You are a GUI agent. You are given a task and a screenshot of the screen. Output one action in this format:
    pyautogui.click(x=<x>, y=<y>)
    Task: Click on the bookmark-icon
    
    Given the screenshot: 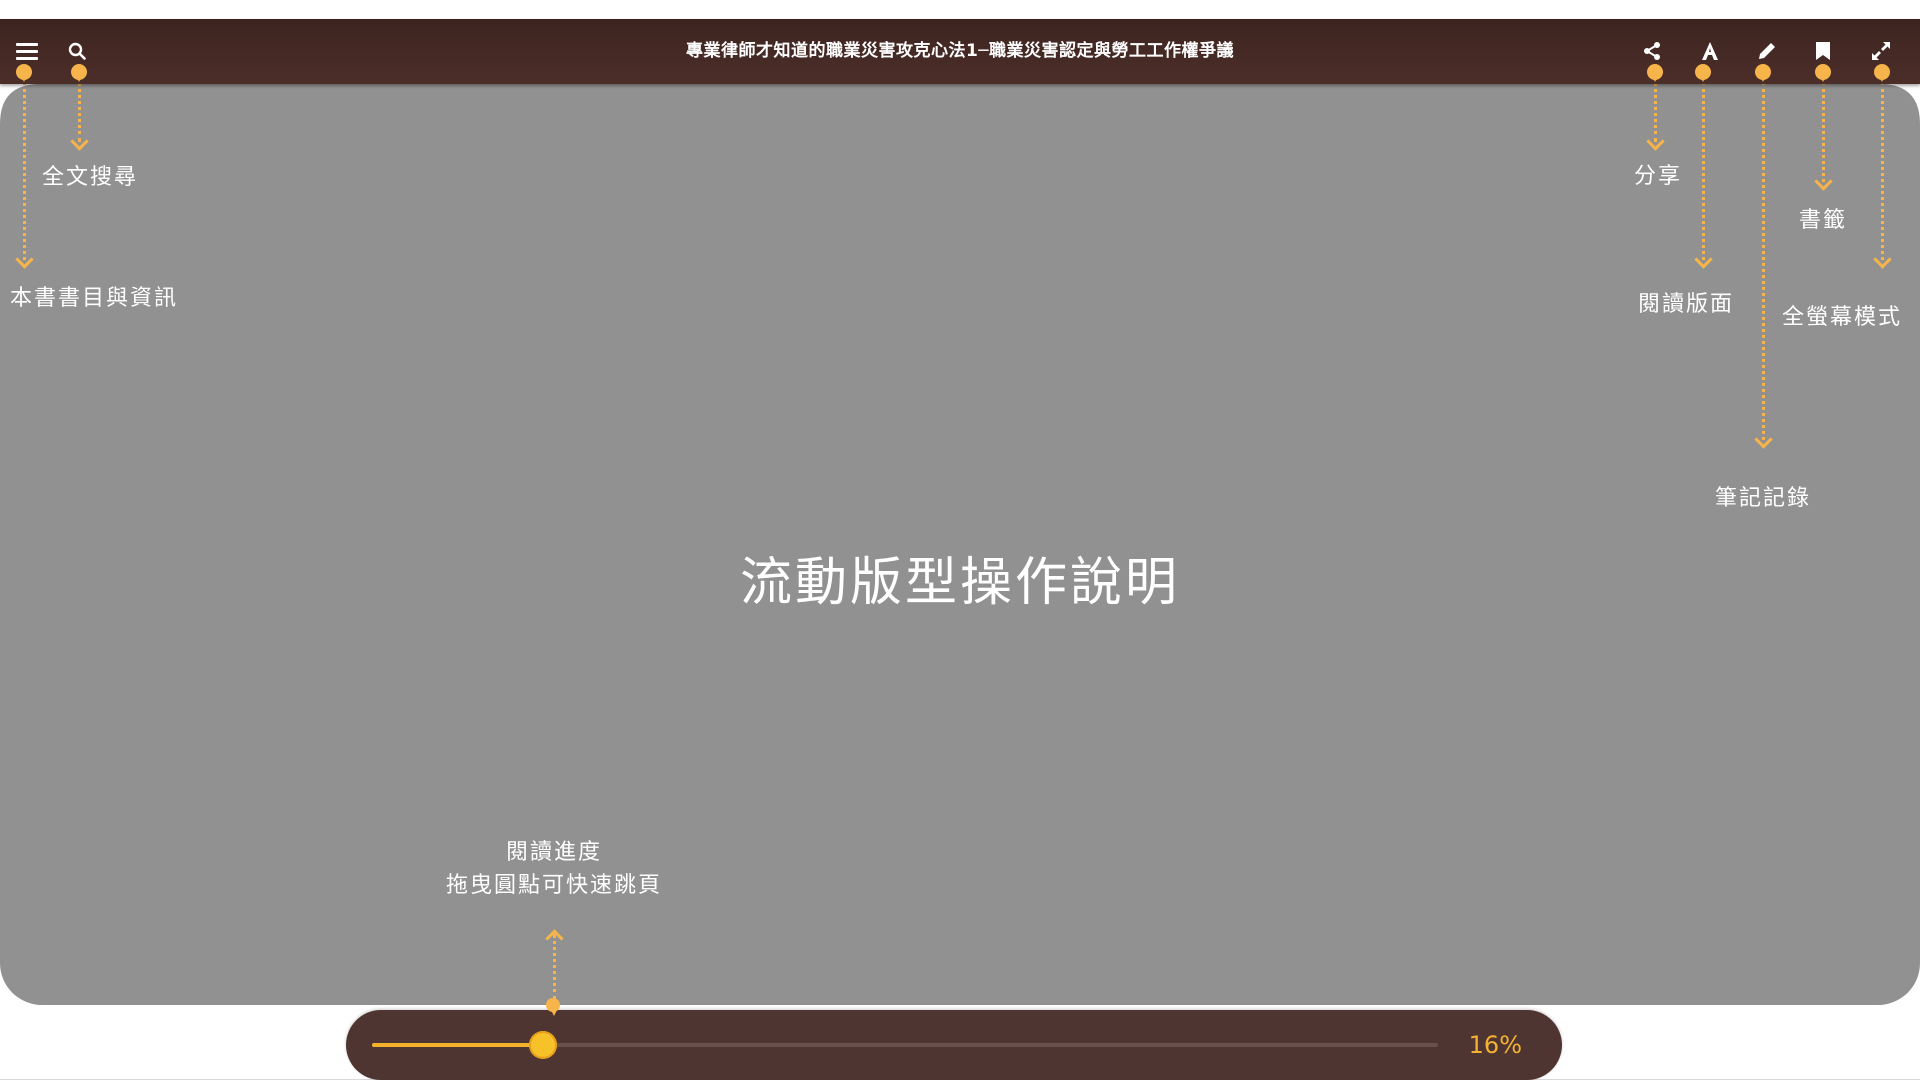 What is the action you would take?
    pyautogui.click(x=1823, y=51)
    